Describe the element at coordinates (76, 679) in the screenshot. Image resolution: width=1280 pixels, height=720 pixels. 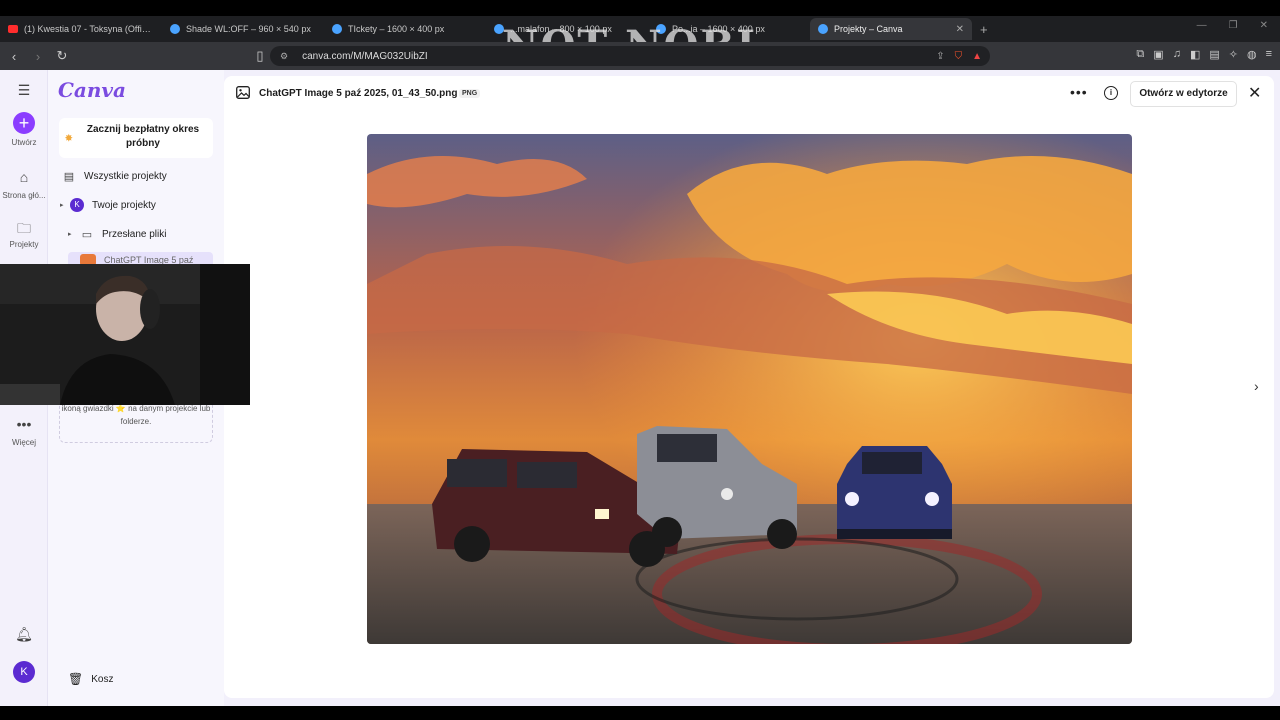
I see `trash-icon: 🗑︎` at that location.